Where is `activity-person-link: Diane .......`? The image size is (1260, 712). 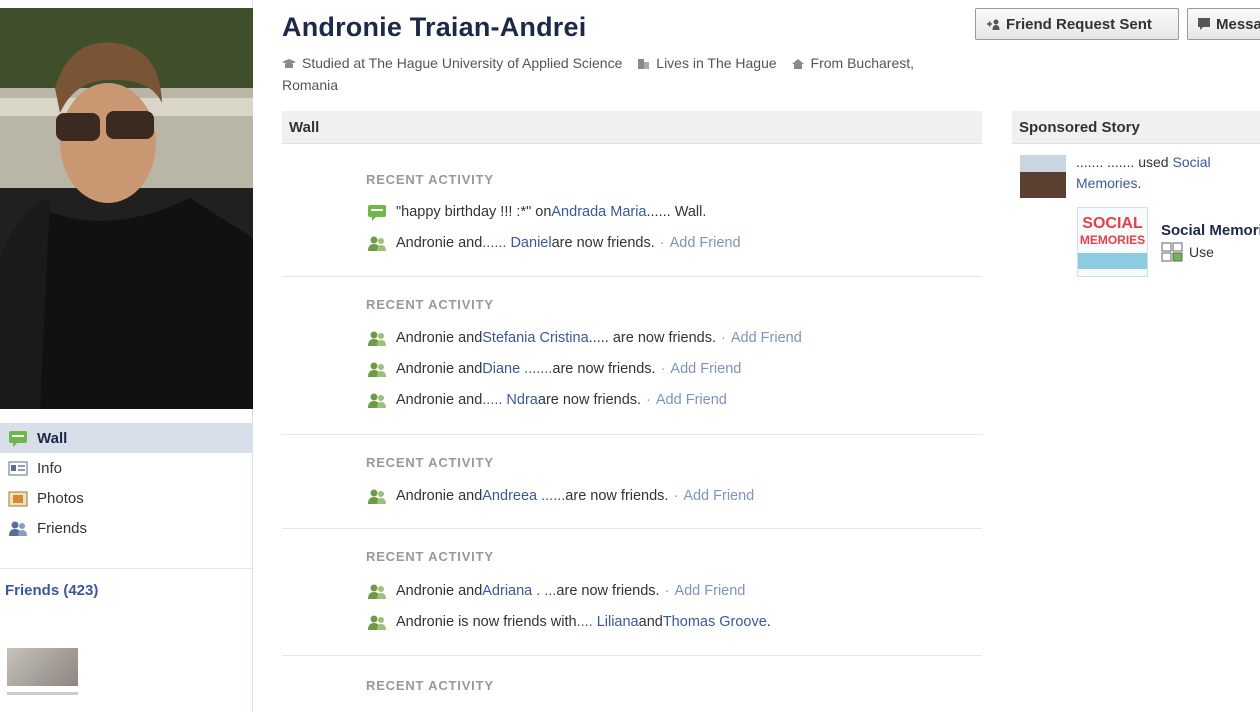 activity-person-link: Diane ....... is located at coordinates (517, 369).